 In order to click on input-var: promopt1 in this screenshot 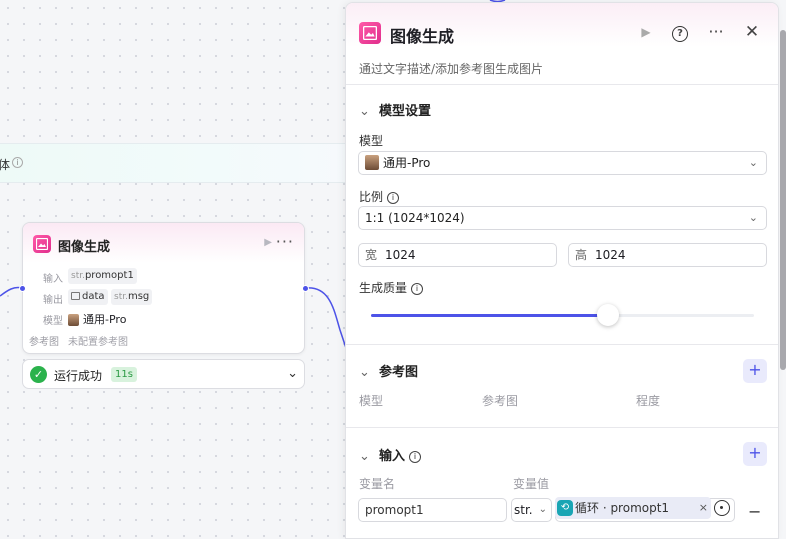, I will do `click(109, 275)`.